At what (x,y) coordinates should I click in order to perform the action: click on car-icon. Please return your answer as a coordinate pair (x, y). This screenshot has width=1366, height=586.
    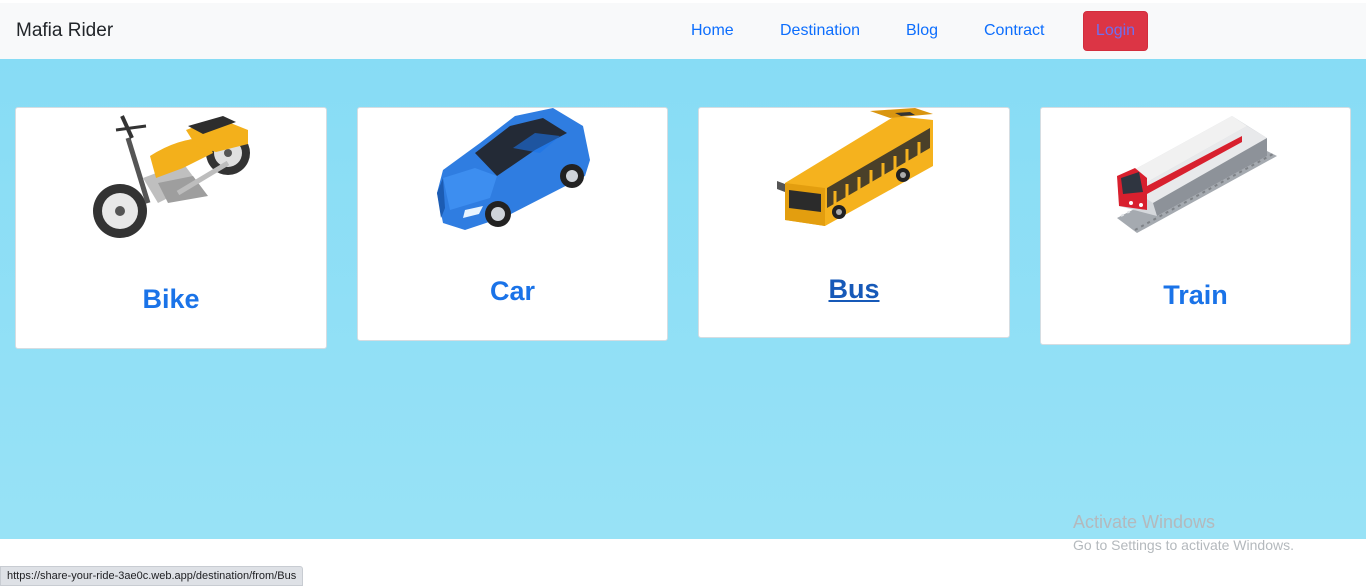
    Looking at the image, I should click on (513, 169).